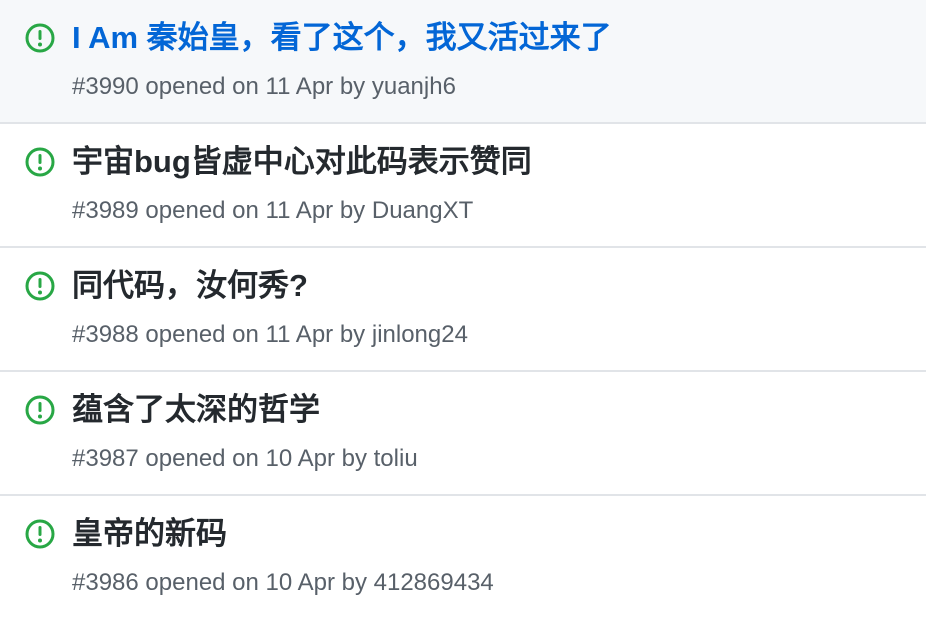 The width and height of the screenshot is (926, 626). Describe the element at coordinates (105, 86) in the screenshot. I see `issue-number: #3990` at that location.